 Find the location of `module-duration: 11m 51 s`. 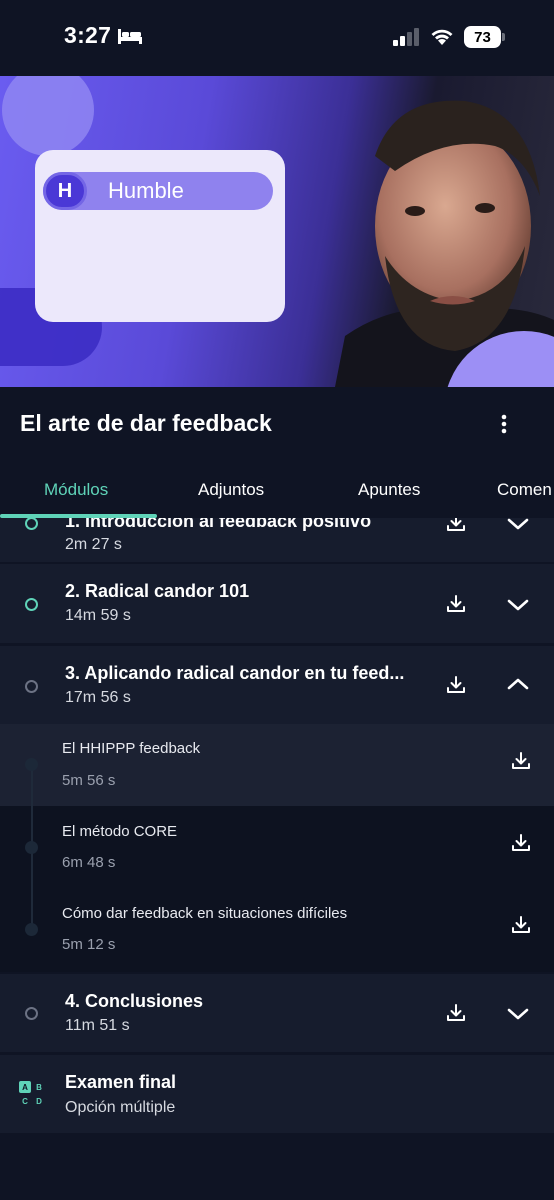

module-duration: 11m 51 s is located at coordinates (97, 1025).